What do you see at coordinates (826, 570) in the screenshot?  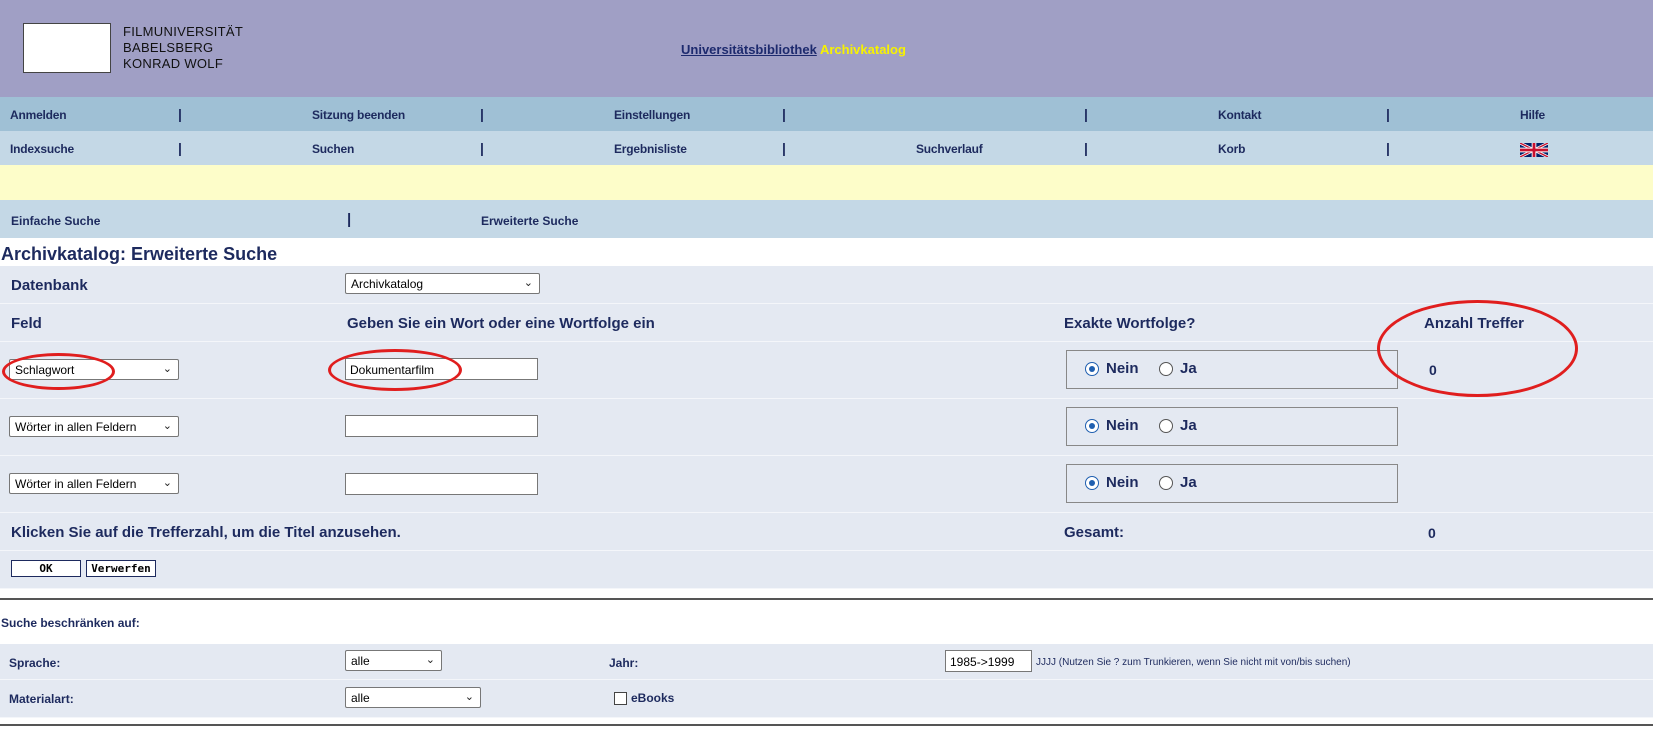 I see `buttons-row: OK Verwerfen` at bounding box center [826, 570].